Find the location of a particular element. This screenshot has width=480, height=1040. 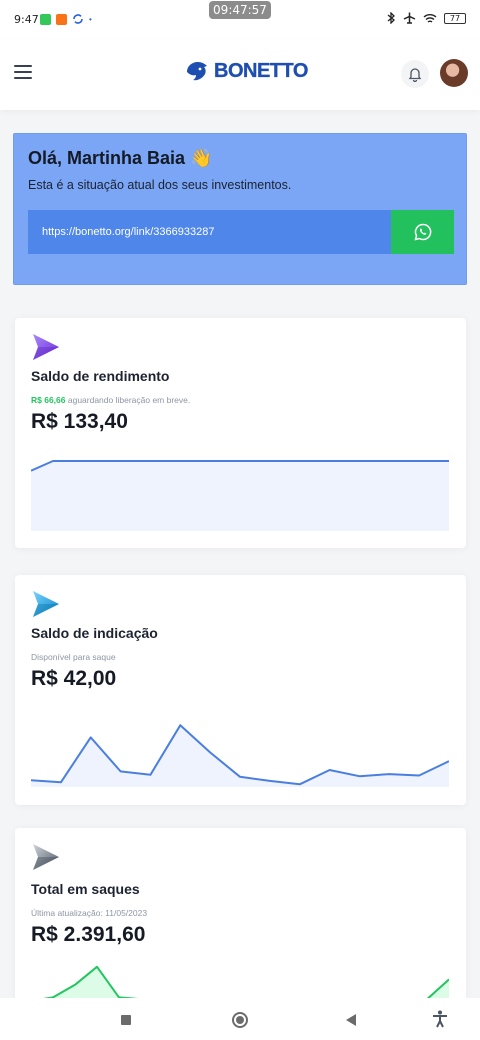

share-whatsapp-button is located at coordinates (422, 232).